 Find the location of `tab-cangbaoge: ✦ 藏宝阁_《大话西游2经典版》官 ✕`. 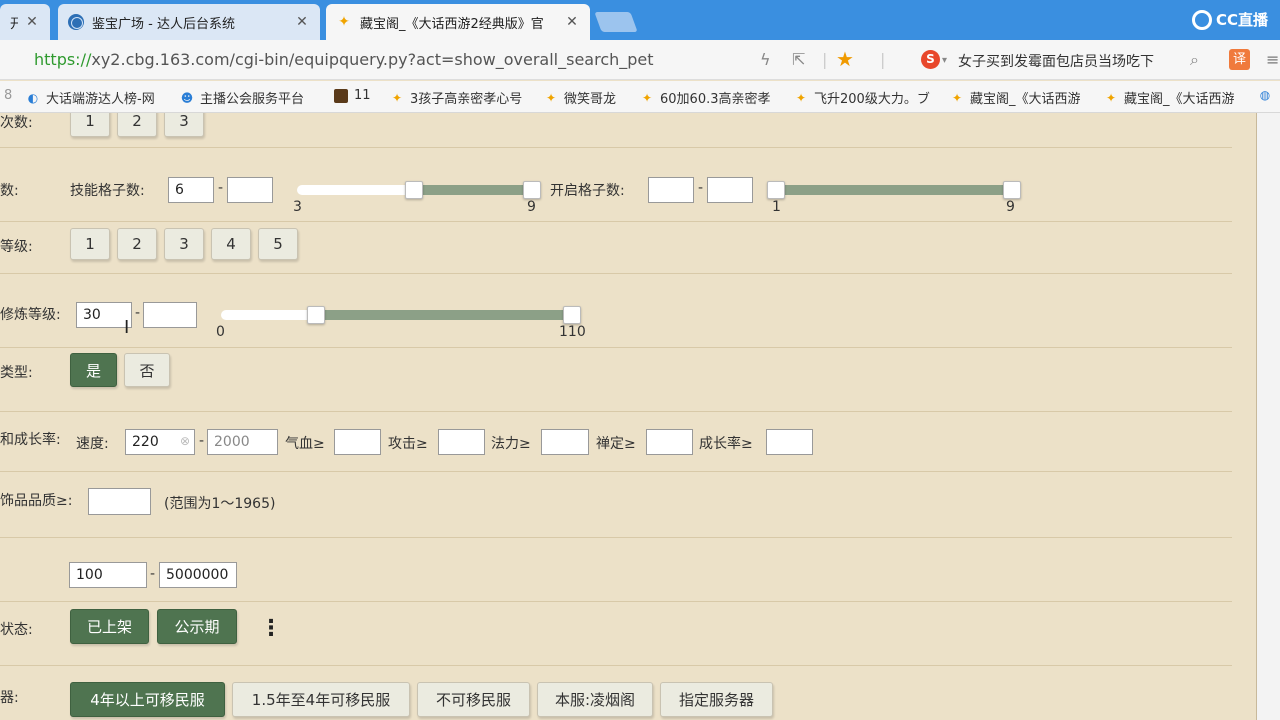

tab-cangbaoge: ✦ 藏宝阁_《大话西游2经典版》官 ✕ is located at coordinates (458, 22).